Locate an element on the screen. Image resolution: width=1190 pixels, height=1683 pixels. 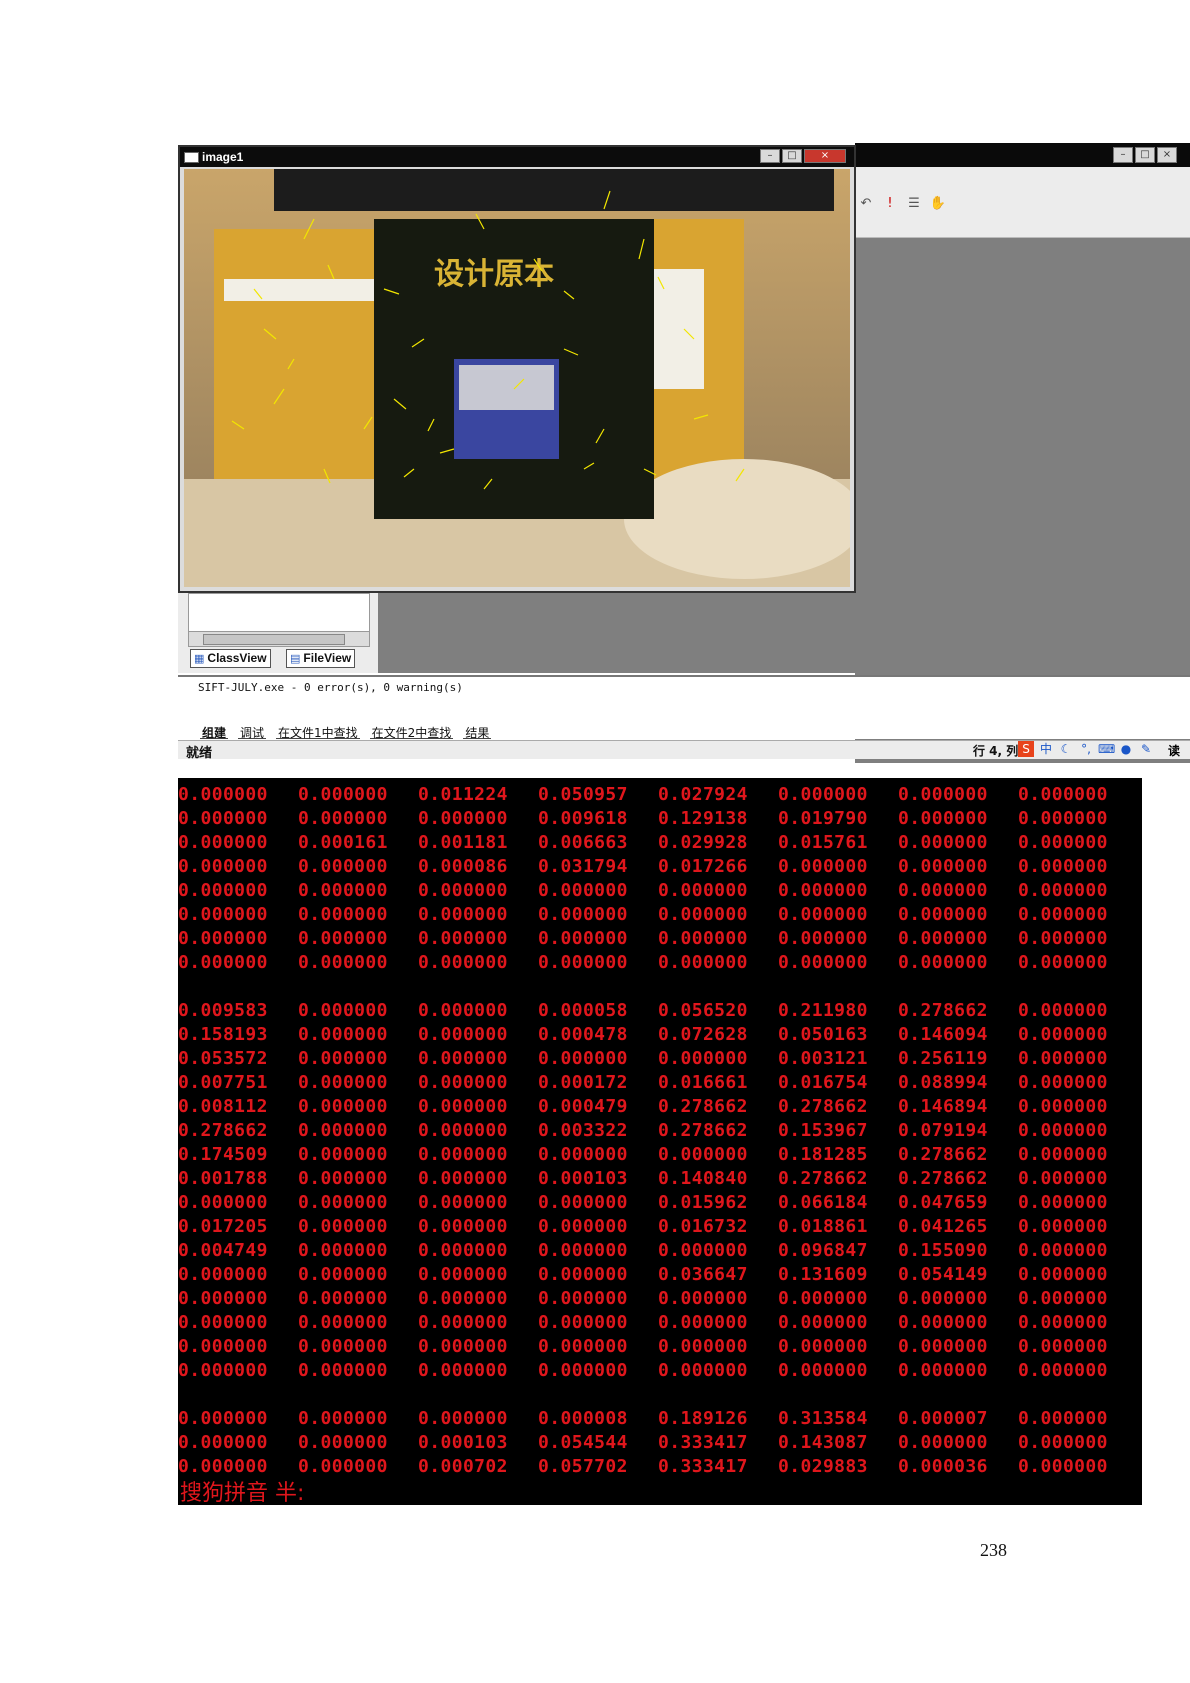
console-value: 0.015761 is located at coordinates (823, 842).